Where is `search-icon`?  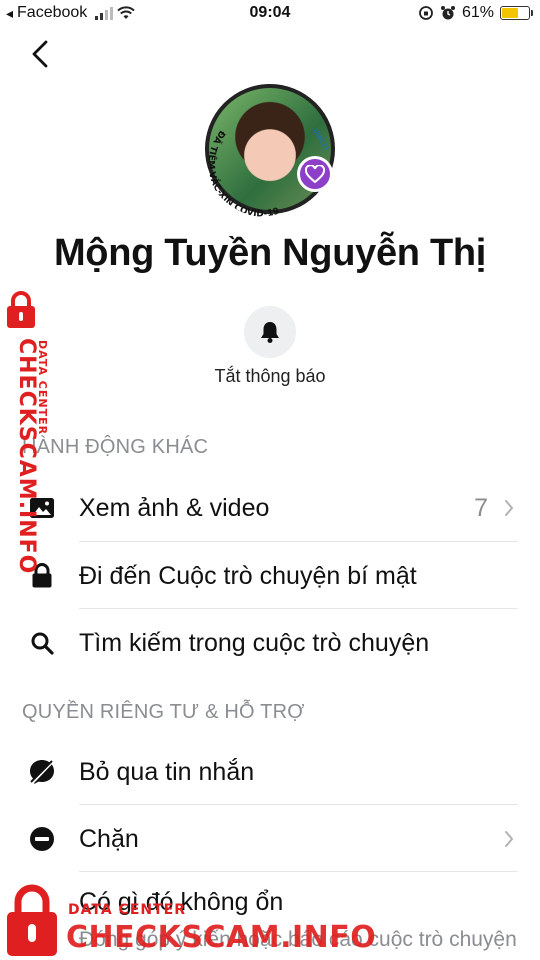 search-icon is located at coordinates (42, 643).